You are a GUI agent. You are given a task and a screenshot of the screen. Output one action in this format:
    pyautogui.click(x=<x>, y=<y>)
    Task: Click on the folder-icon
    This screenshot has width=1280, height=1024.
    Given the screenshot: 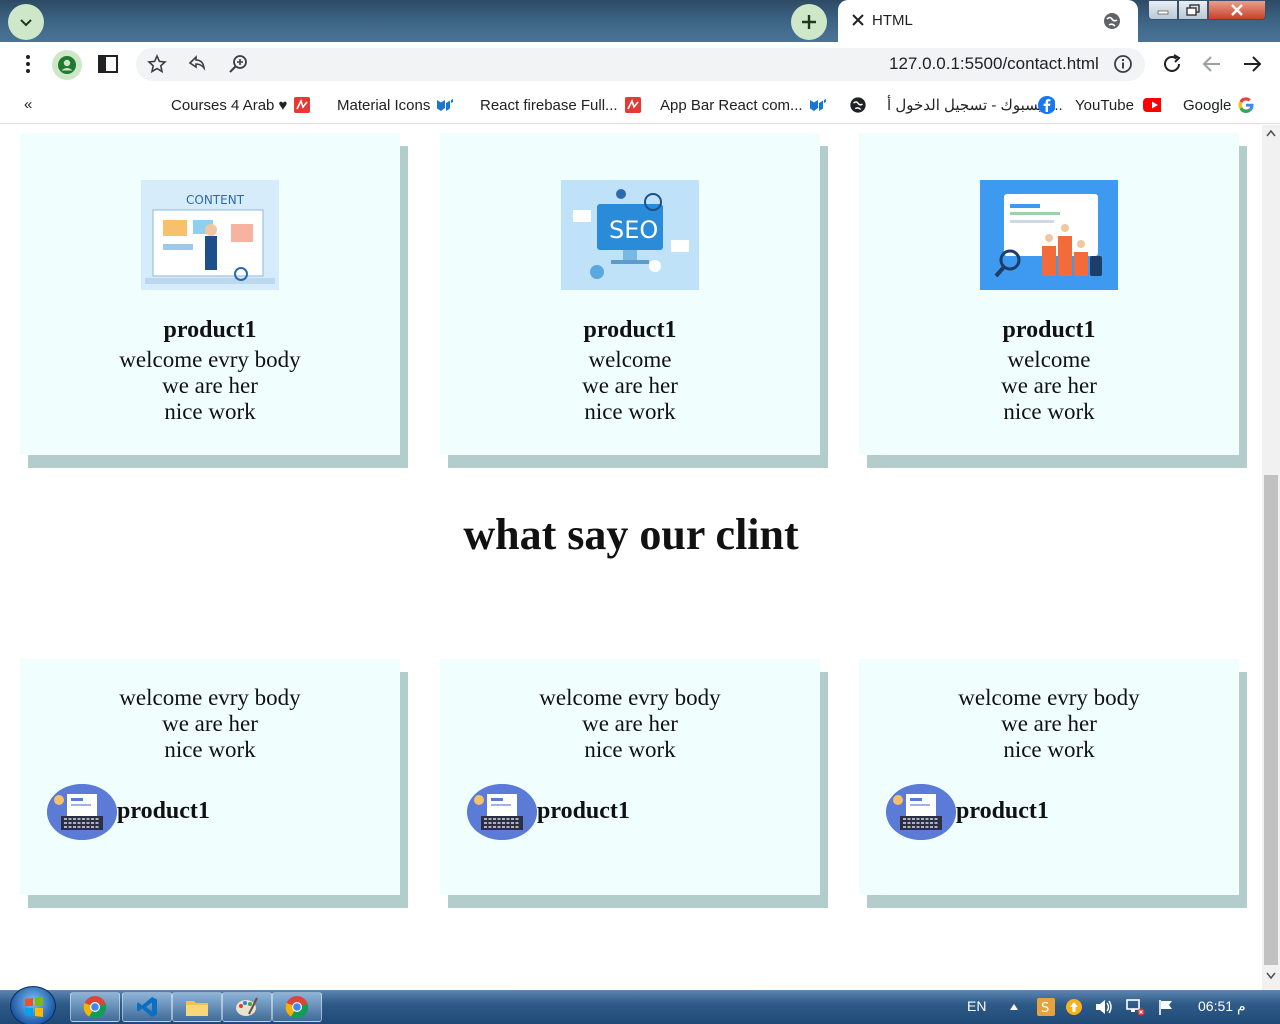 What is the action you would take?
    pyautogui.click(x=197, y=1008)
    